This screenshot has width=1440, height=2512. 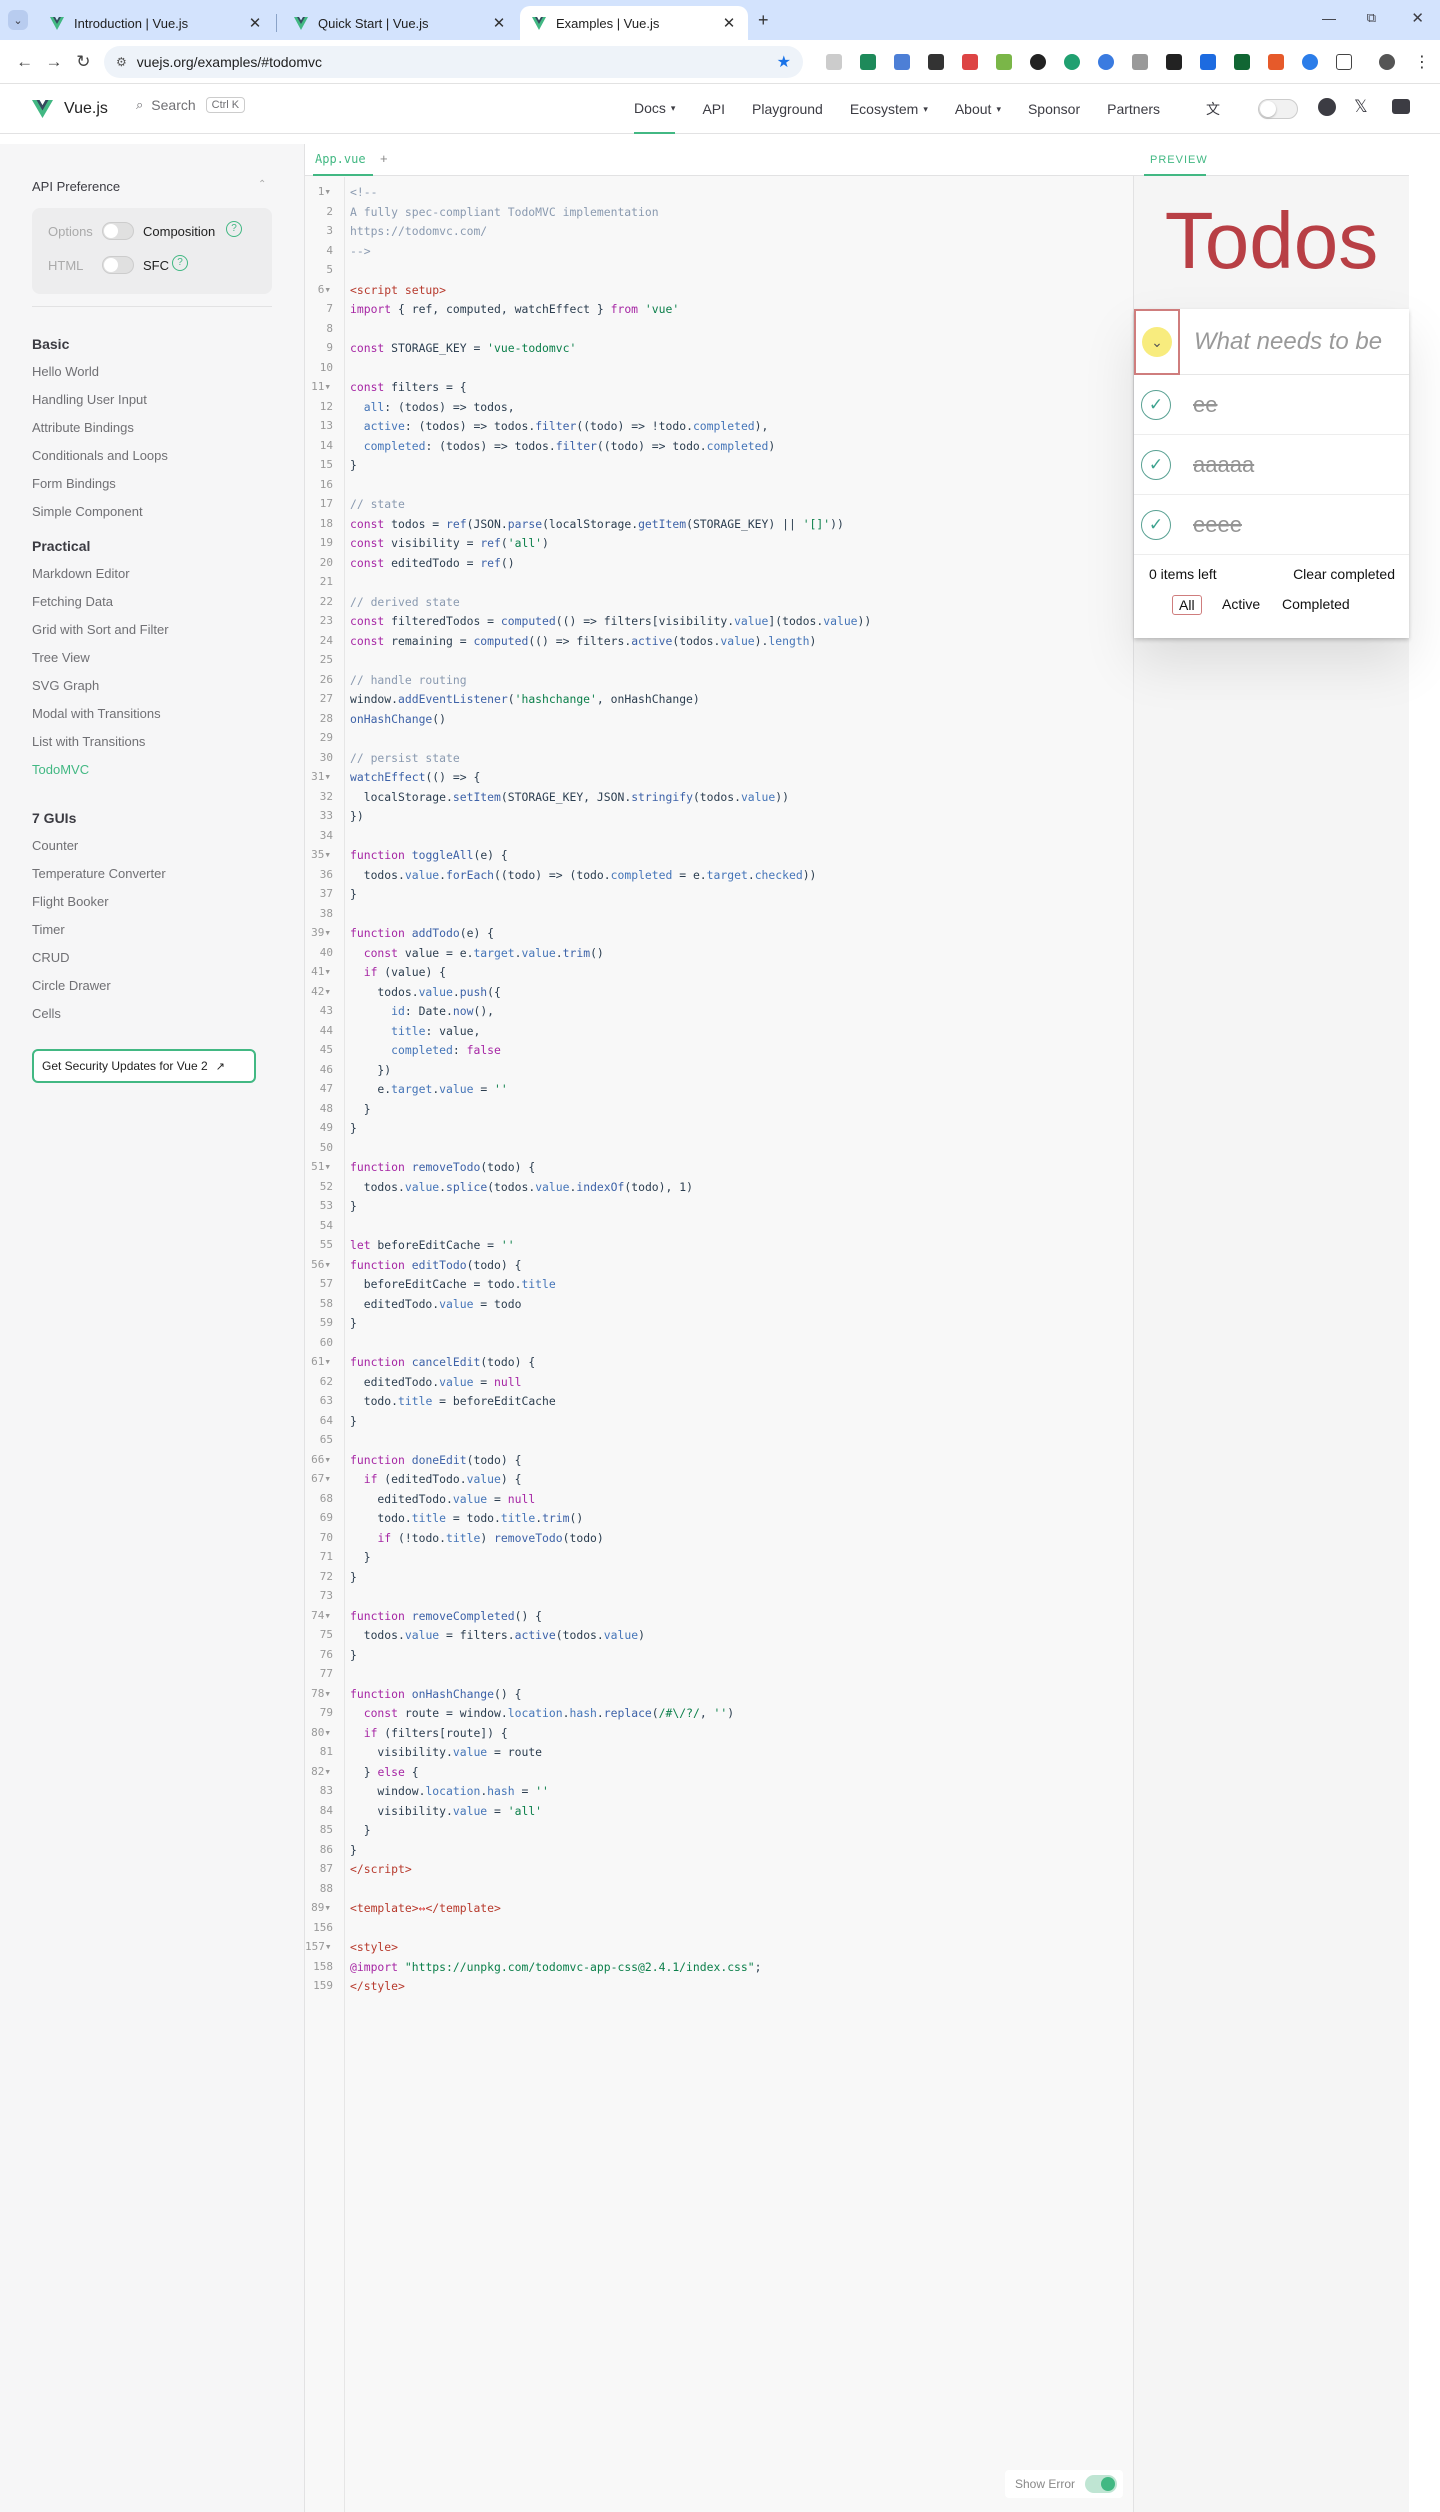 What do you see at coordinates (100, 455) in the screenshot?
I see `sidebar-item: Conditionals and Loops` at bounding box center [100, 455].